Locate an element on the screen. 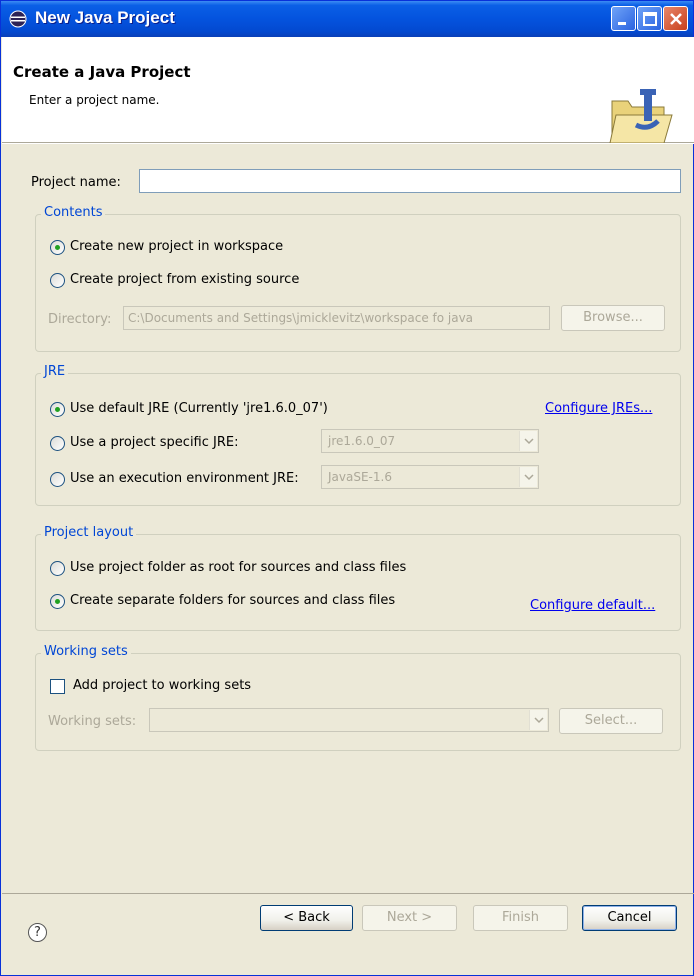  next-button: Next > is located at coordinates (409, 918).